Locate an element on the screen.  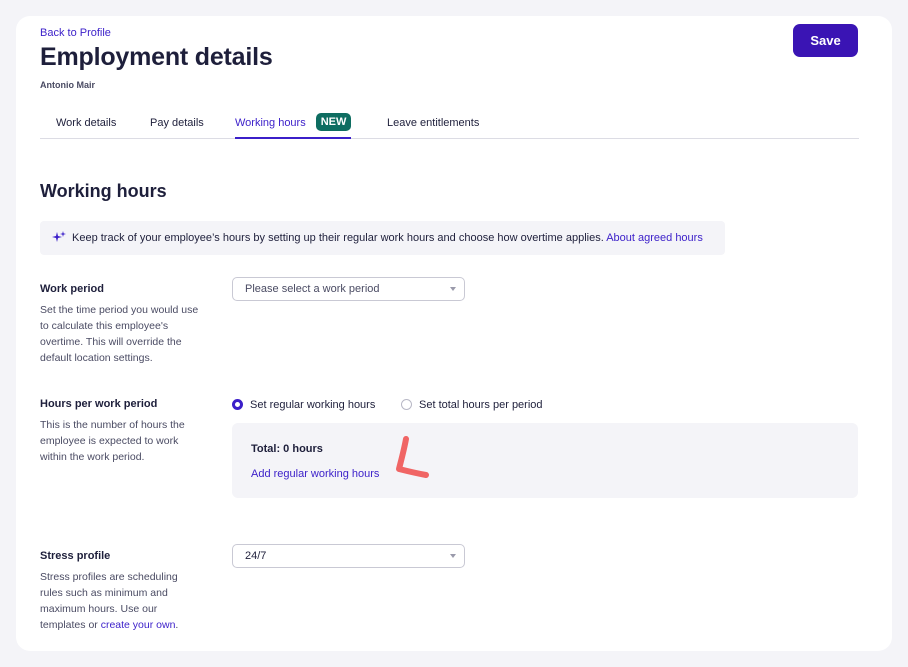
work-period-select: Please select a work period is located at coordinates (348, 289).